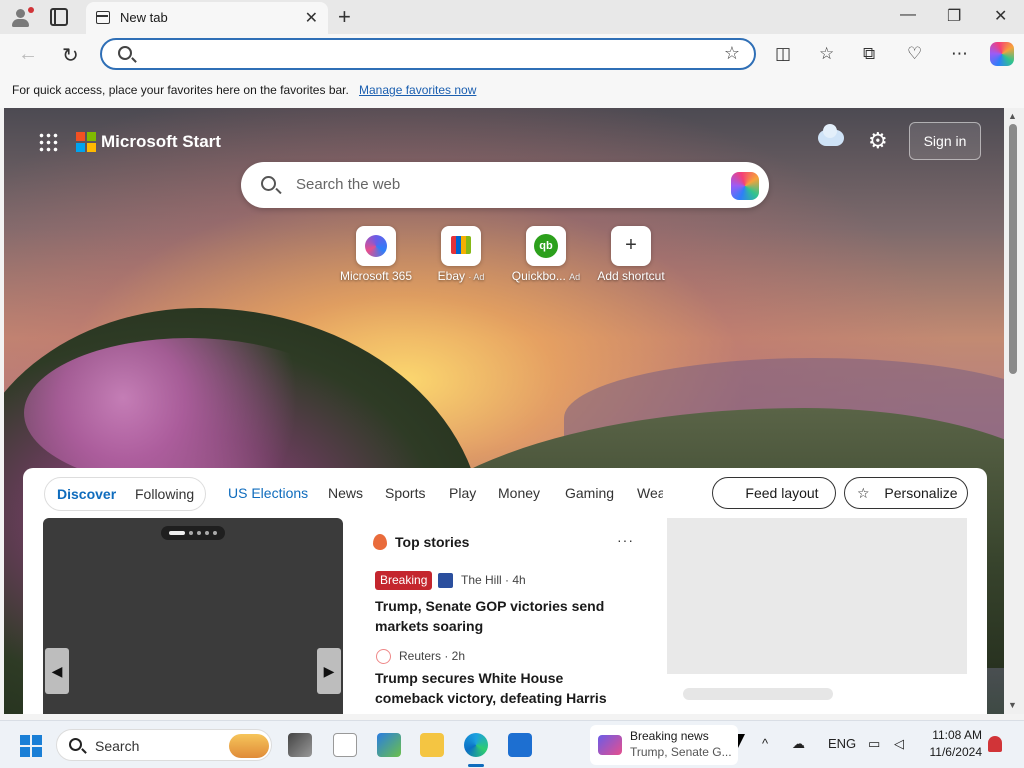  What do you see at coordinates (519, 493) in the screenshot?
I see `tab-money: Money` at bounding box center [519, 493].